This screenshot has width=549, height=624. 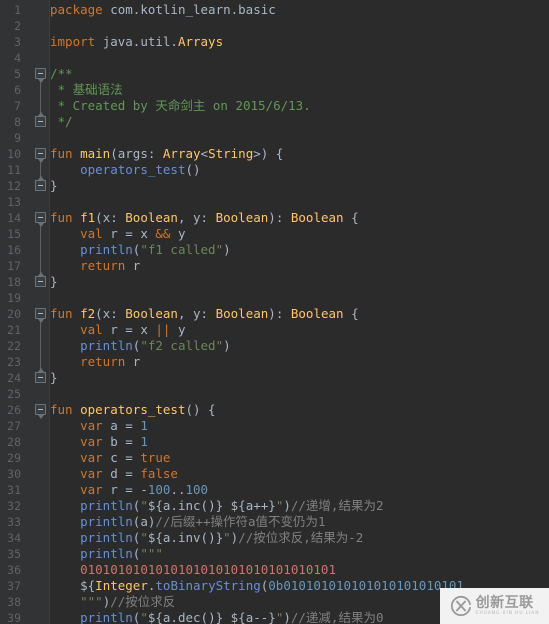 What do you see at coordinates (133, 329) in the screenshot?
I see `code-token: r = x` at bounding box center [133, 329].